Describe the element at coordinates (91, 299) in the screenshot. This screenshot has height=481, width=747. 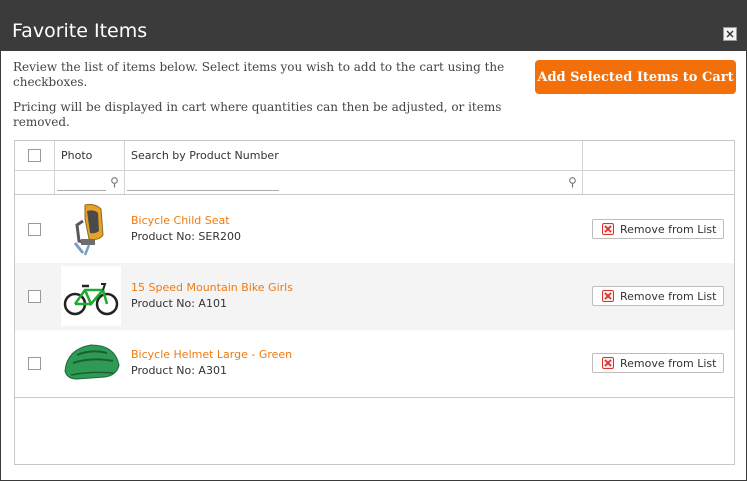
I see `green-bike-image` at that location.